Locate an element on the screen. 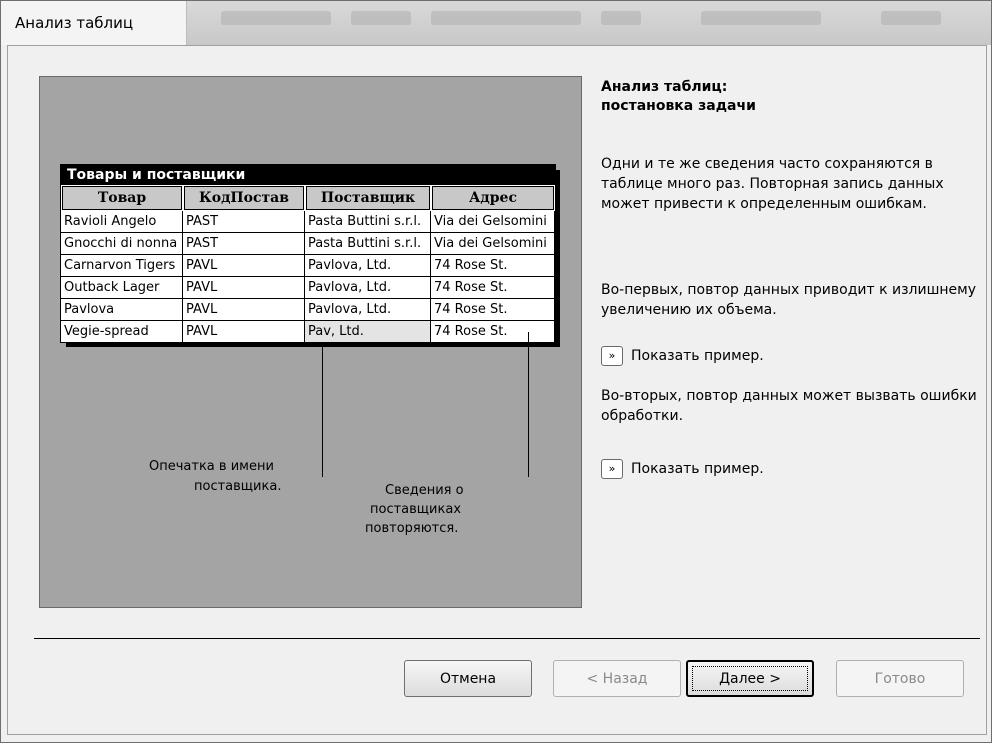  step-title: Анализ таблиц: постановка задачи is located at coordinates (678, 97).